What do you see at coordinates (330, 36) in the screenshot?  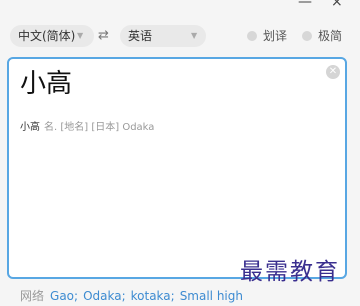 I see `toggle-jijian-label: 极简` at bounding box center [330, 36].